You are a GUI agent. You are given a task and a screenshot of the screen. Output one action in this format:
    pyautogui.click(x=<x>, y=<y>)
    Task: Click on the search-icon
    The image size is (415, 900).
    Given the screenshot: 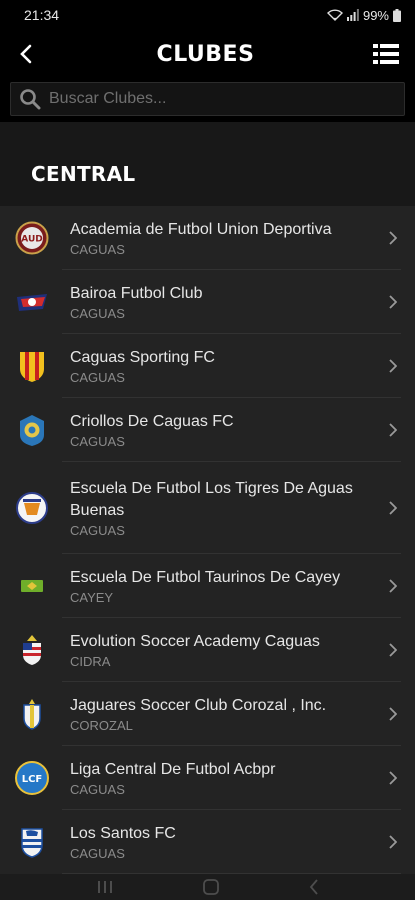 What is the action you would take?
    pyautogui.click(x=30, y=99)
    